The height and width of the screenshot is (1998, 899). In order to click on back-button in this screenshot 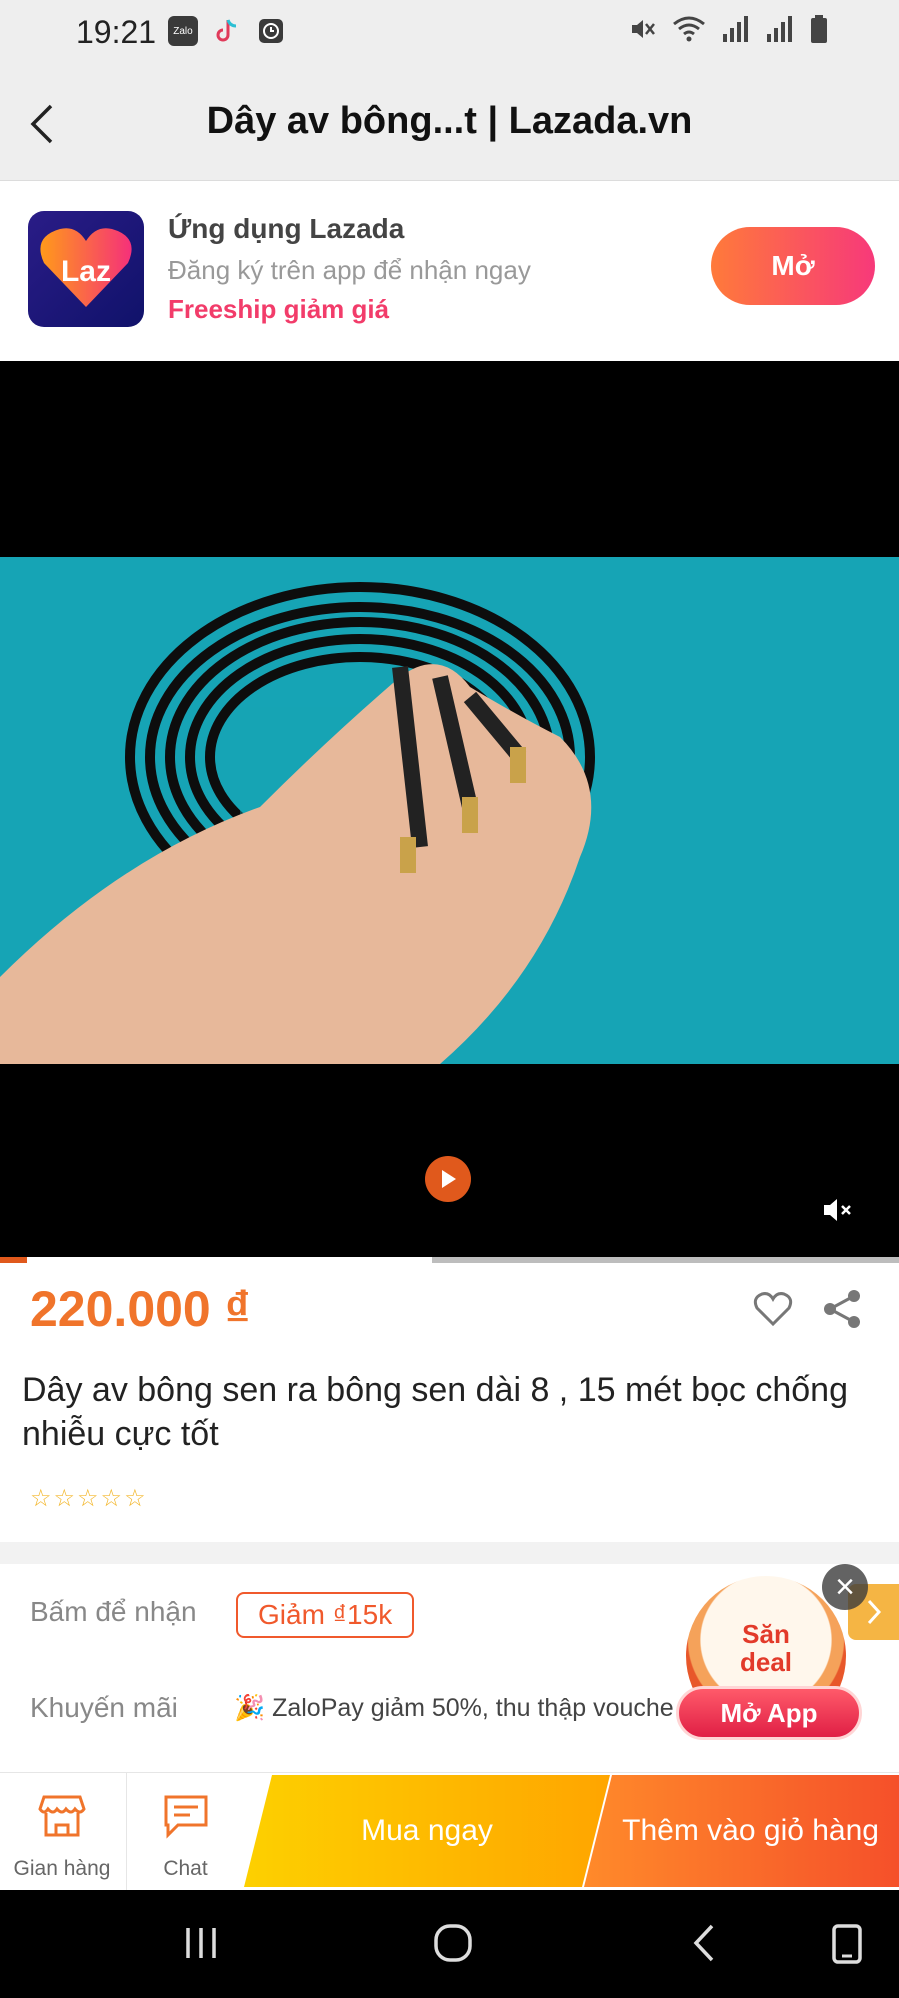, I will do `click(42, 124)`.